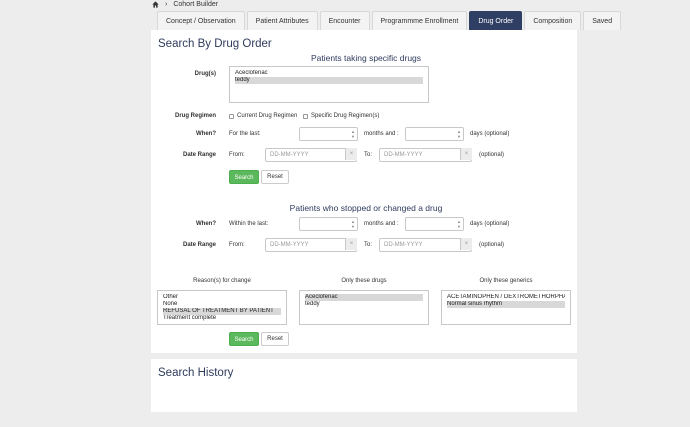 Image resolution: width=690 pixels, height=427 pixels. Describe the element at coordinates (282, 20) in the screenshot. I see `tab-patient-attributes: Patient Attributes` at that location.